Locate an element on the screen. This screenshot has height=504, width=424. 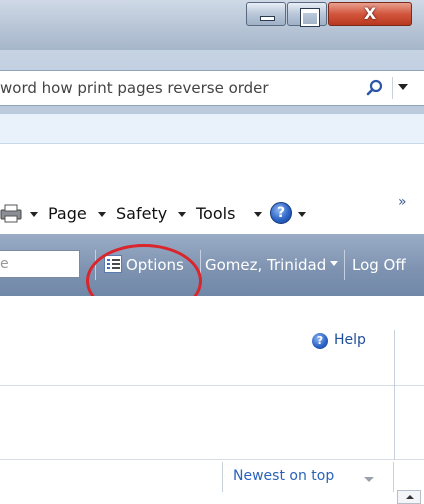
search-dropdown-icon is located at coordinates (403, 87).